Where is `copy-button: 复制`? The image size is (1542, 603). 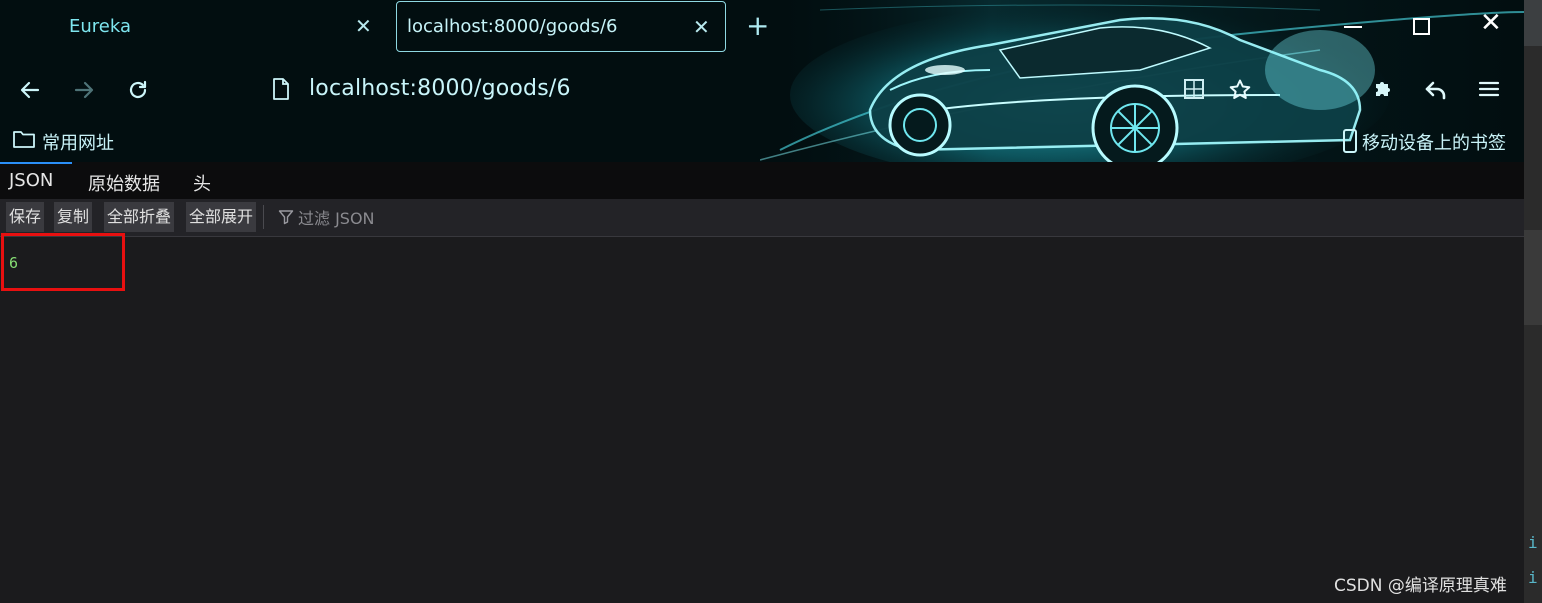
copy-button: 复制 is located at coordinates (73, 217).